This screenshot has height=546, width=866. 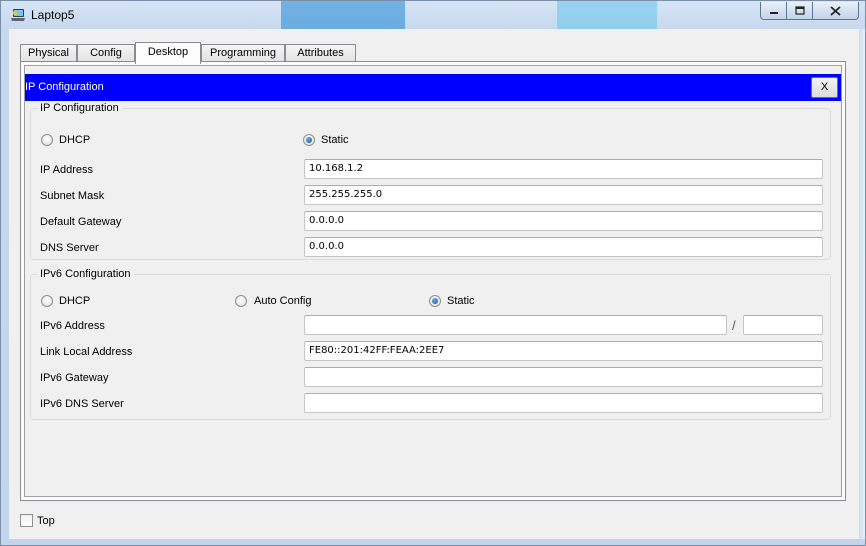 I want to click on ipv6-gateway-label: IPv6 Gateway, so click(x=74, y=378).